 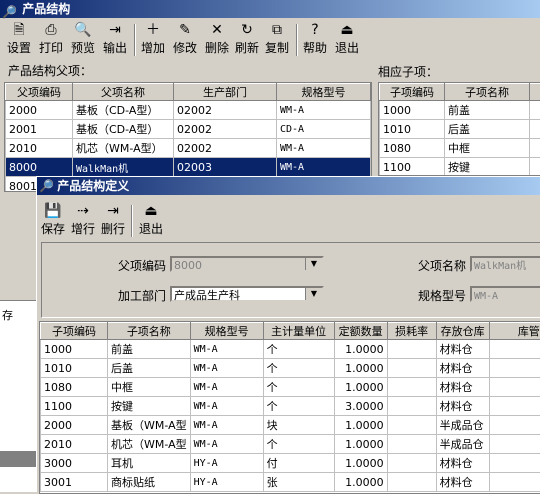 I want to click on delete-button: ✕删除, so click(x=217, y=39).